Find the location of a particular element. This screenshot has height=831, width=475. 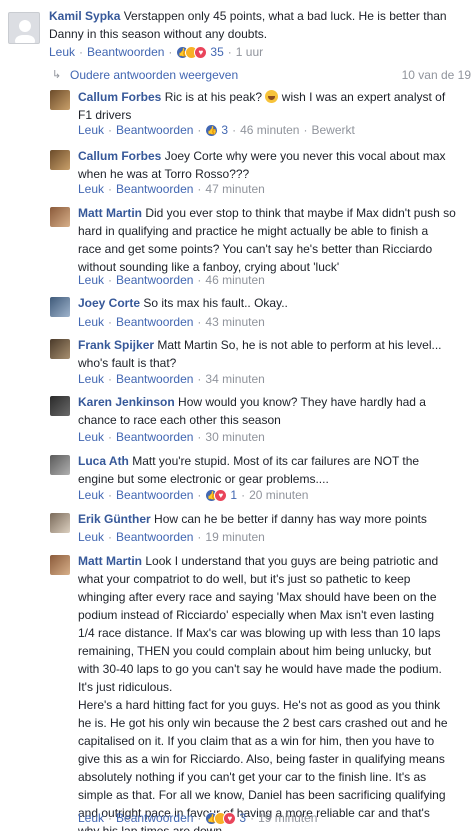

timestamp: 30 minuten is located at coordinates (234, 437).